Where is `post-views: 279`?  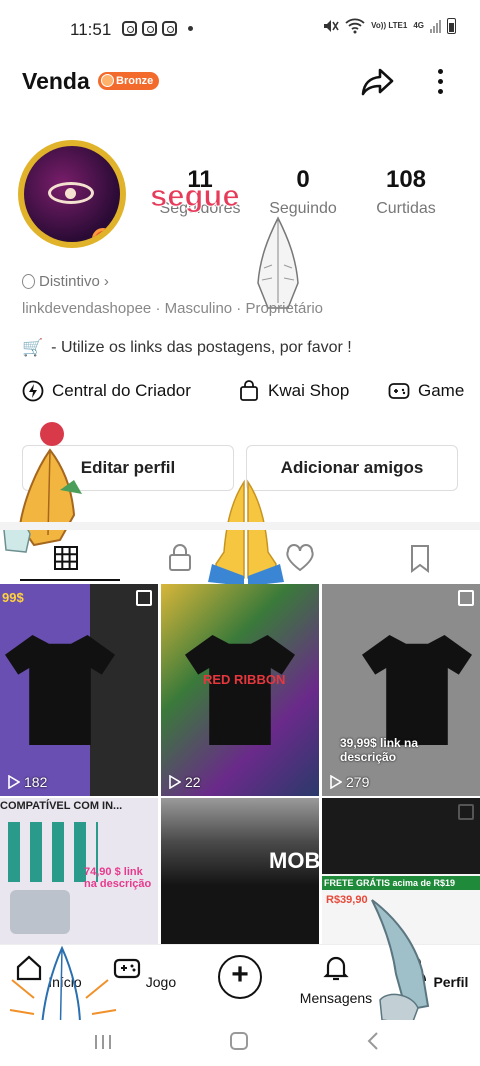 post-views: 279 is located at coordinates (349, 782).